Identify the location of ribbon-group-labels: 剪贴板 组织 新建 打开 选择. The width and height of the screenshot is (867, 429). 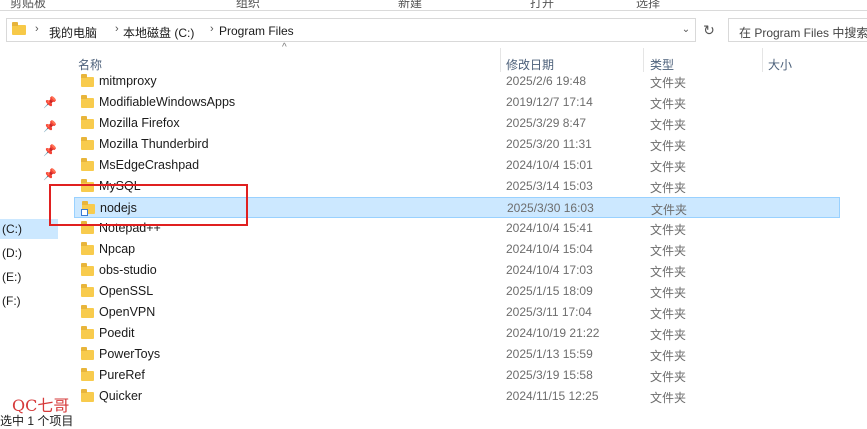
(433, 5).